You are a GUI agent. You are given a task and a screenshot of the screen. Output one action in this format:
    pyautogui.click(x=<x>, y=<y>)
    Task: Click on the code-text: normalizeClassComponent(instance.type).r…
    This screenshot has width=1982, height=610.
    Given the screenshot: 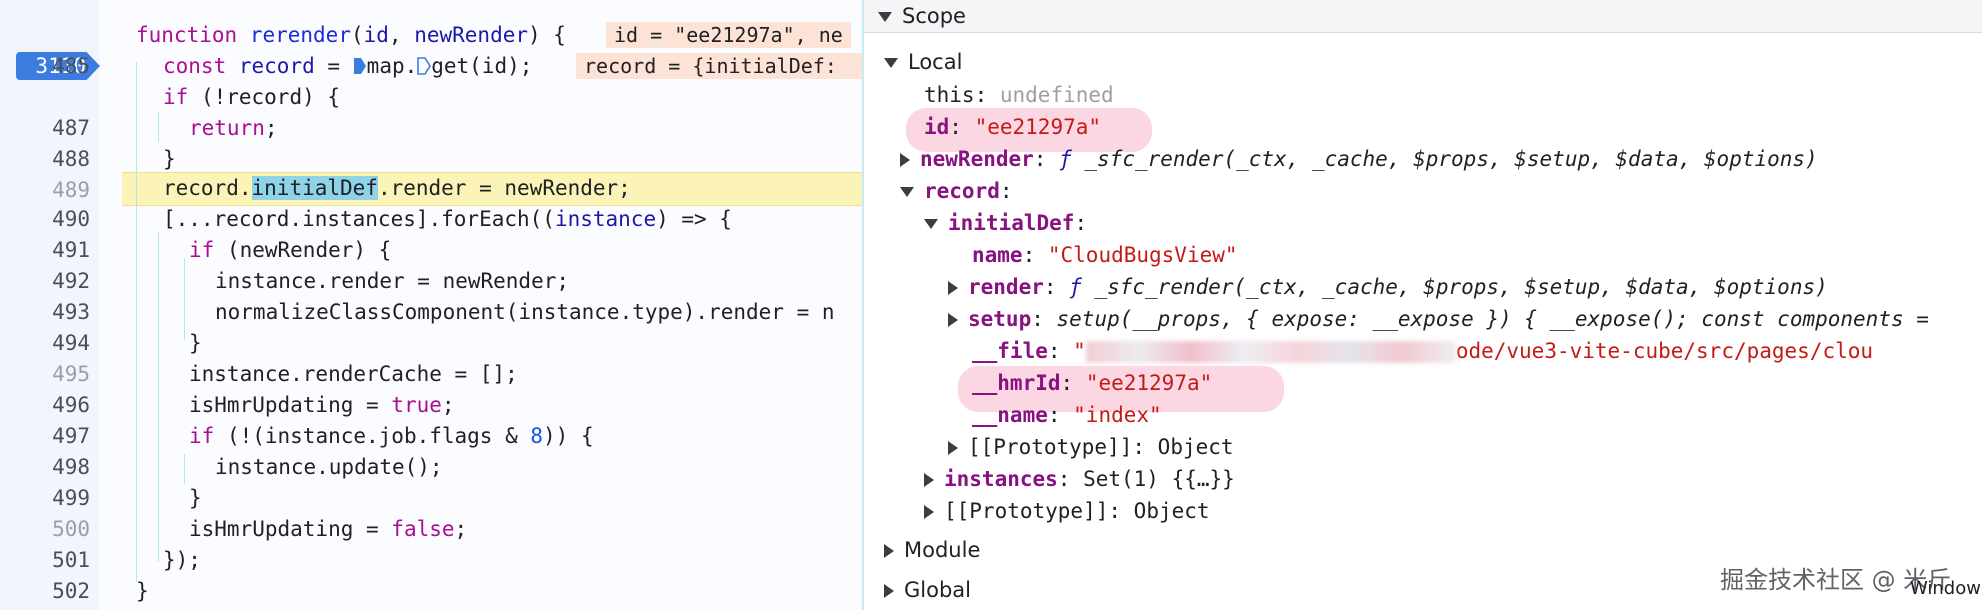 What is the action you would take?
    pyautogui.click(x=525, y=312)
    